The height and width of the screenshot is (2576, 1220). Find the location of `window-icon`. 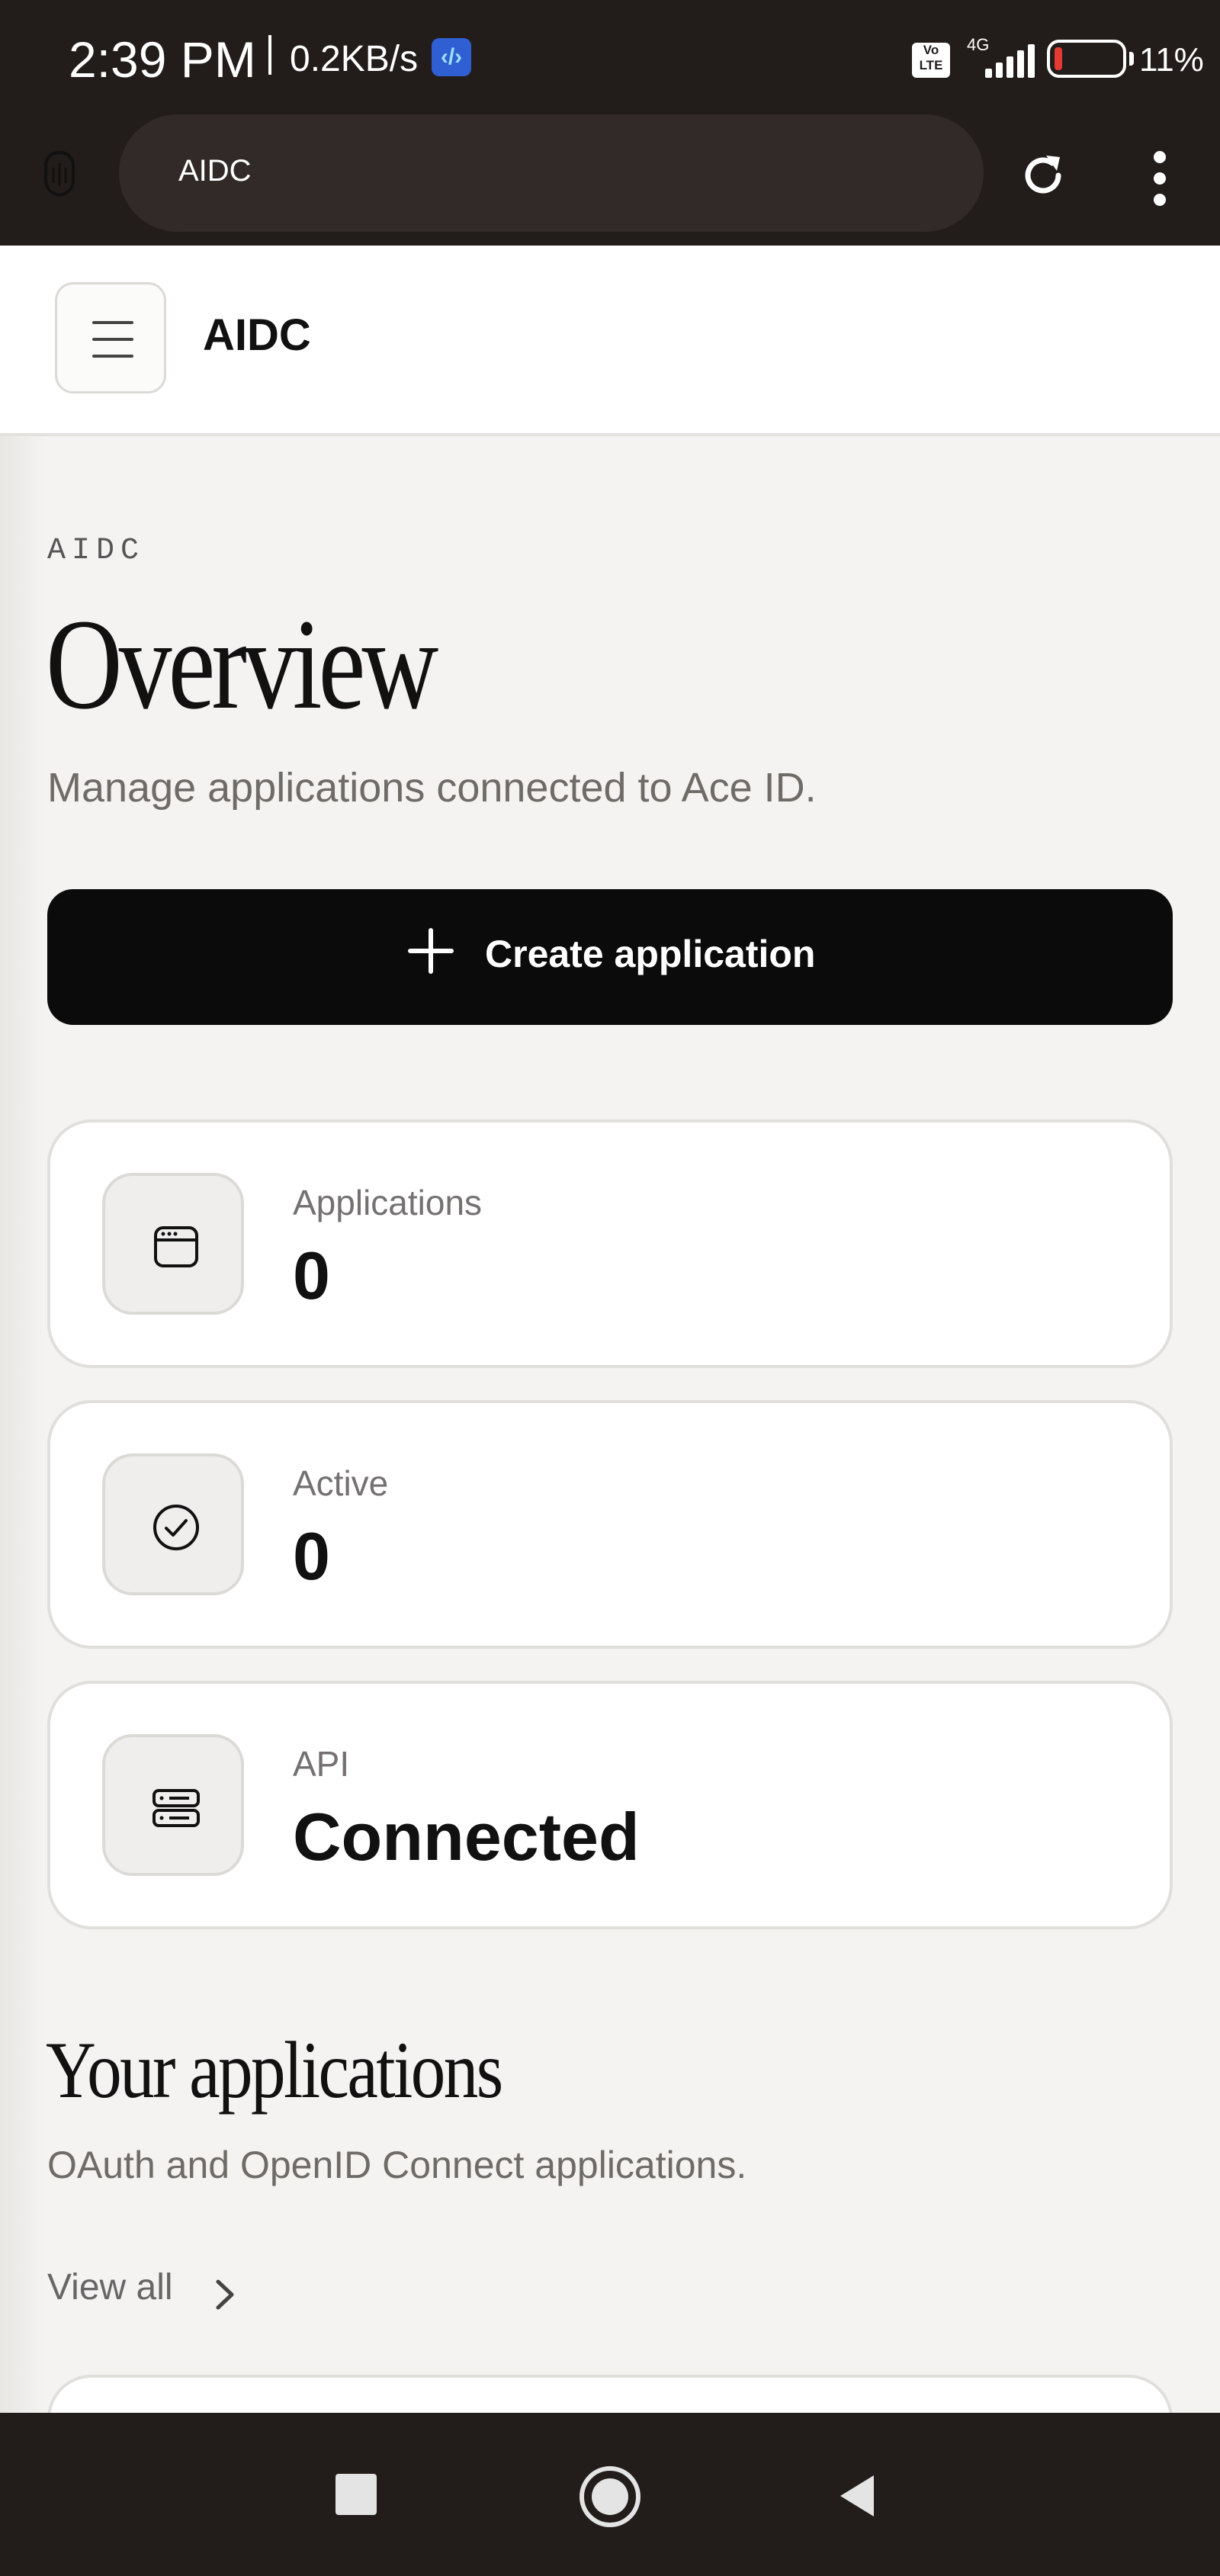

window-icon is located at coordinates (176, 1246).